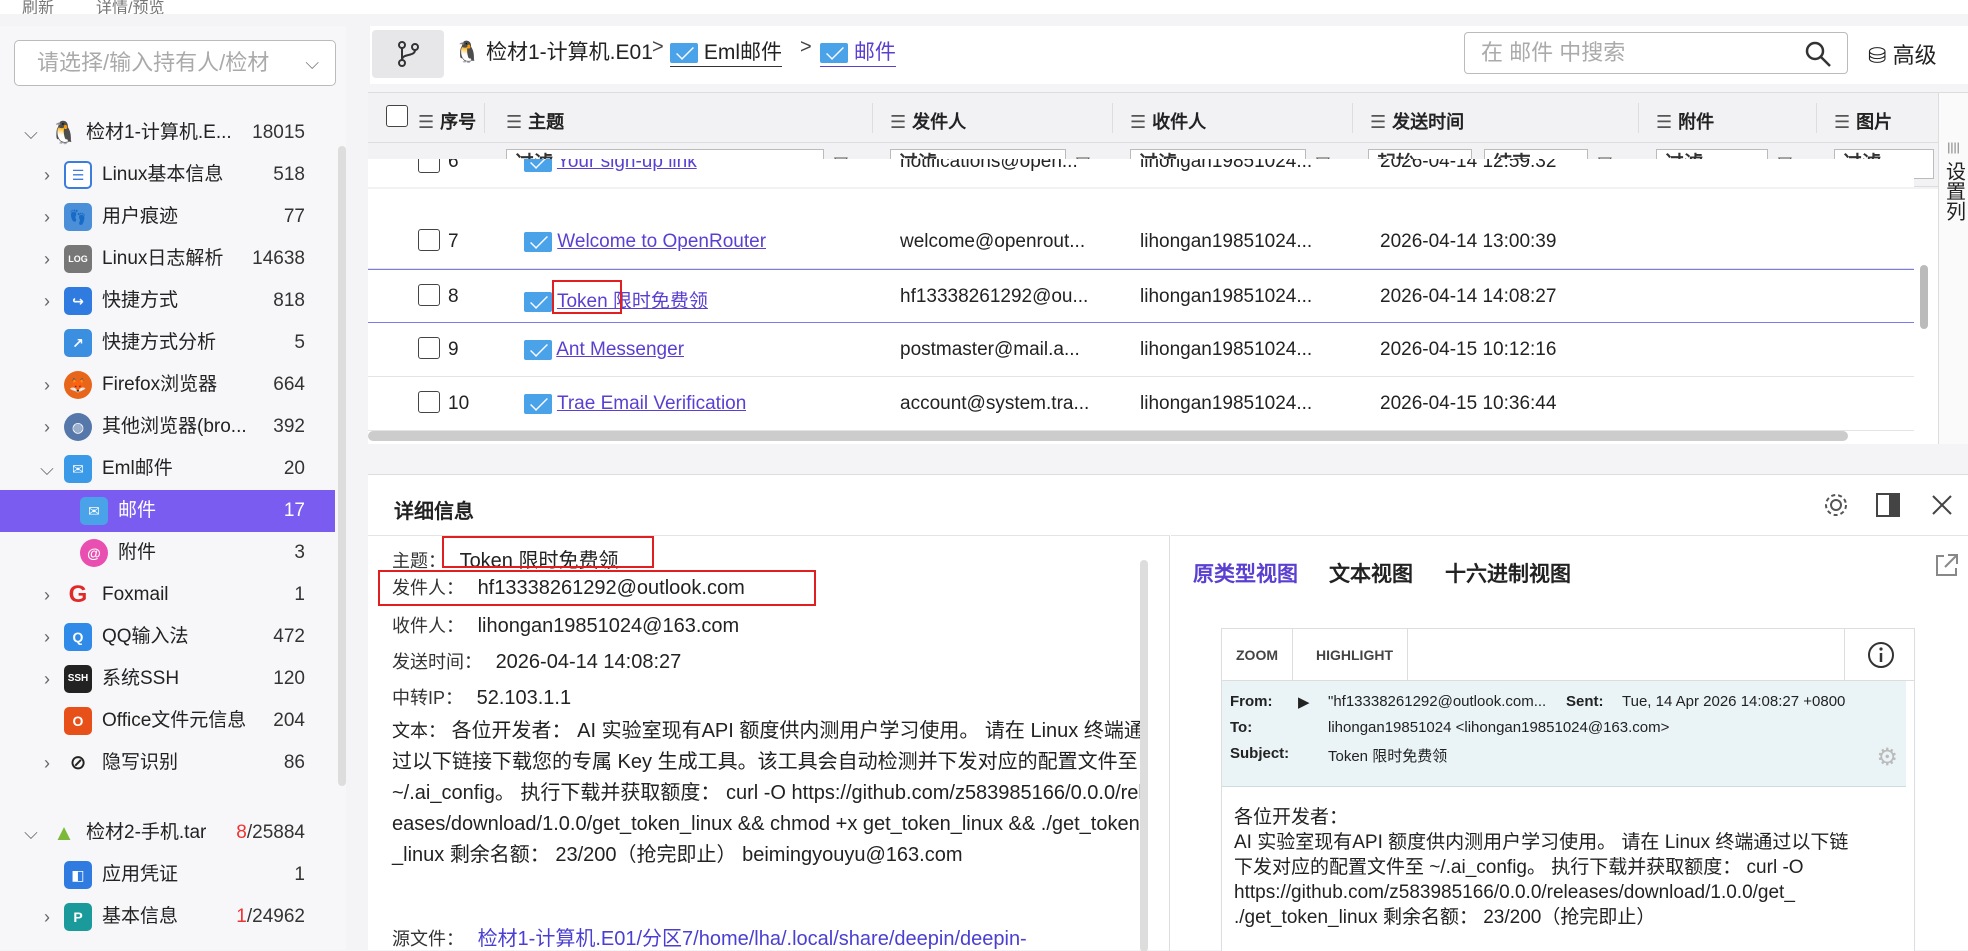 The height and width of the screenshot is (951, 1968). I want to click on tree-item-stego: › ⊘ 隐写识别 86, so click(167, 763).